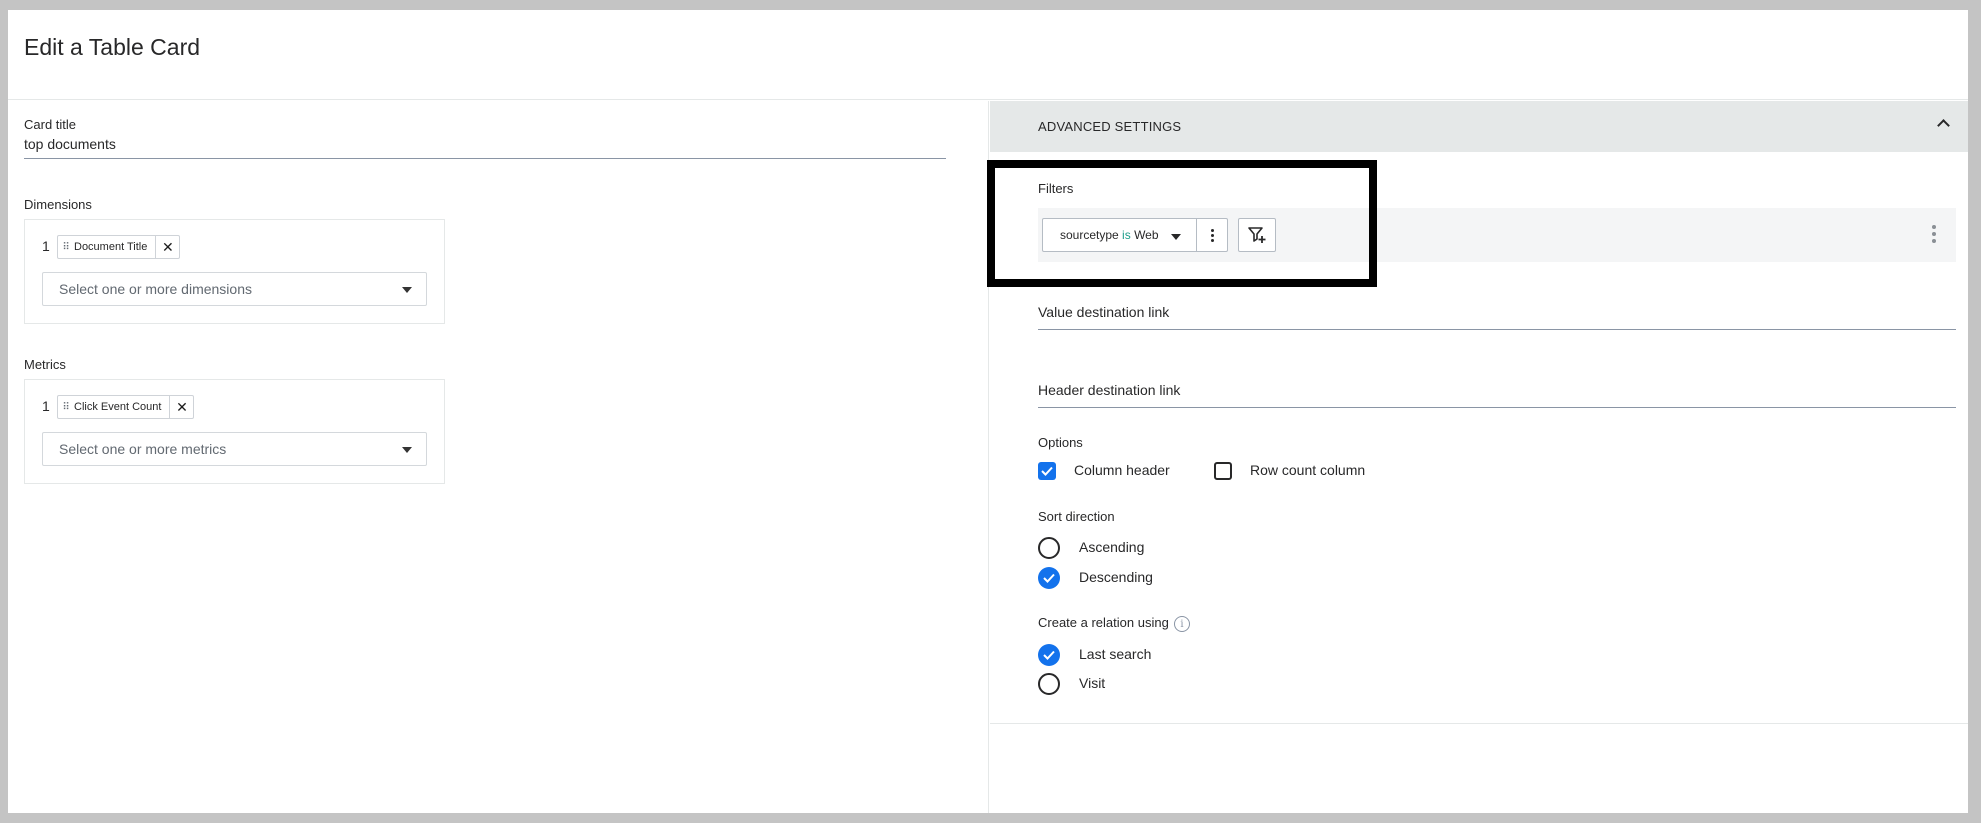 This screenshot has height=823, width=1981. I want to click on descending-label: Descending, so click(1116, 577).